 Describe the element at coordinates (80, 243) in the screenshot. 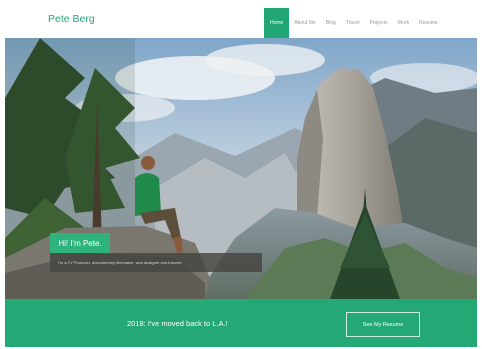

I see `hero-greeting: Hi! I'm Pete.` at that location.